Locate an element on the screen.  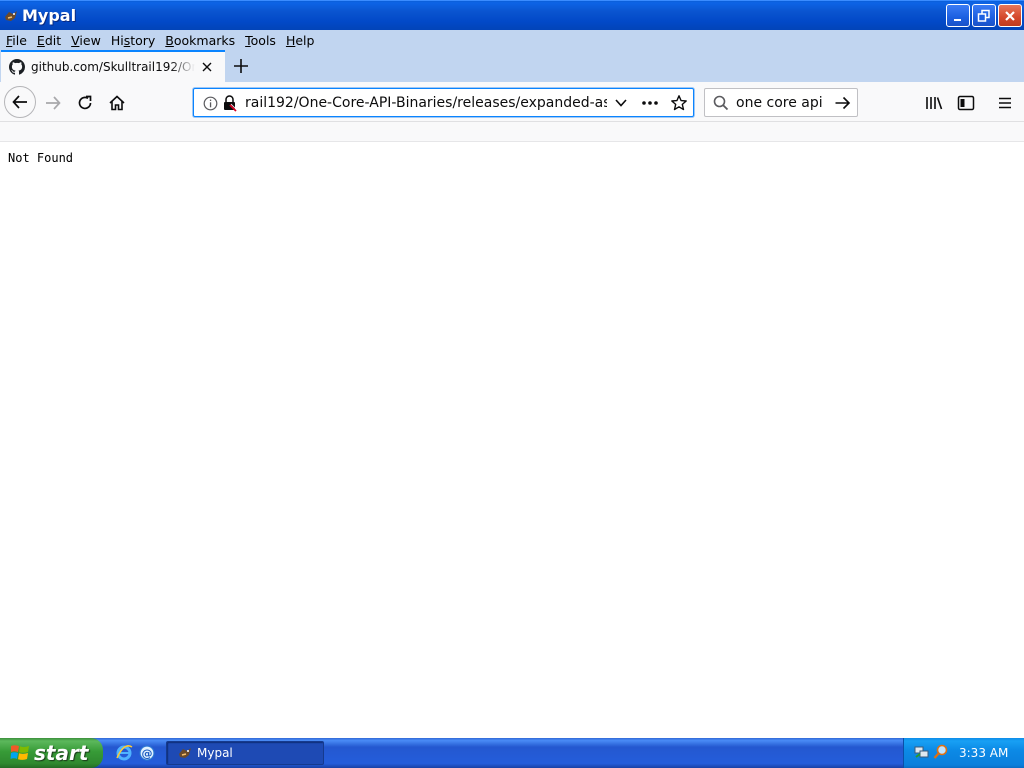
library-button is located at coordinates (934, 103).